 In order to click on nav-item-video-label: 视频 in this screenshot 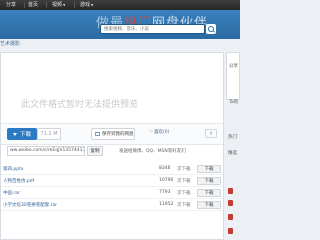, I will do `click(57, 5)`.